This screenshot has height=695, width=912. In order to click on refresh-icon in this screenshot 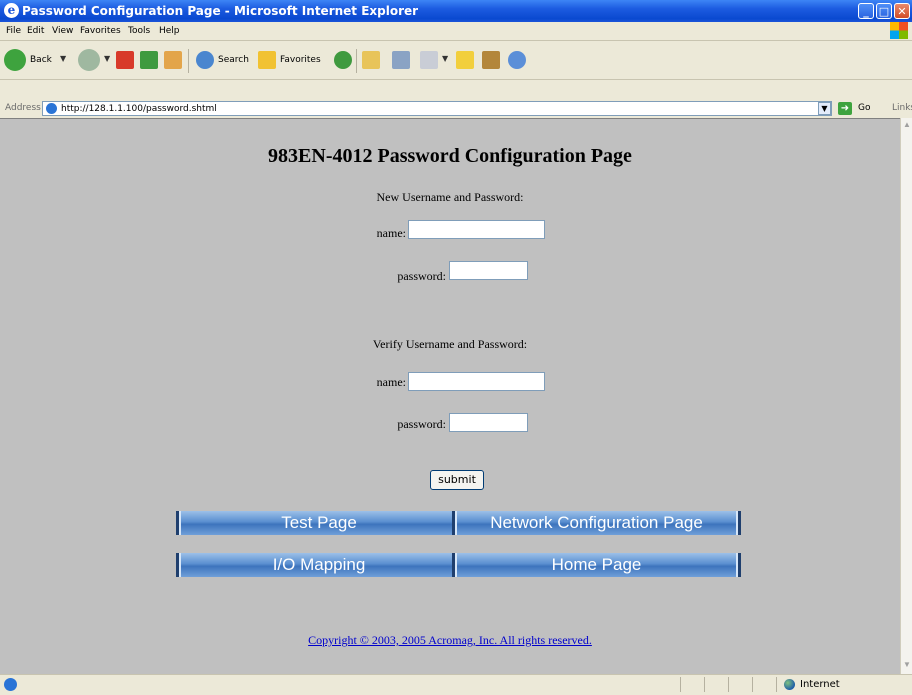, I will do `click(149, 60)`.